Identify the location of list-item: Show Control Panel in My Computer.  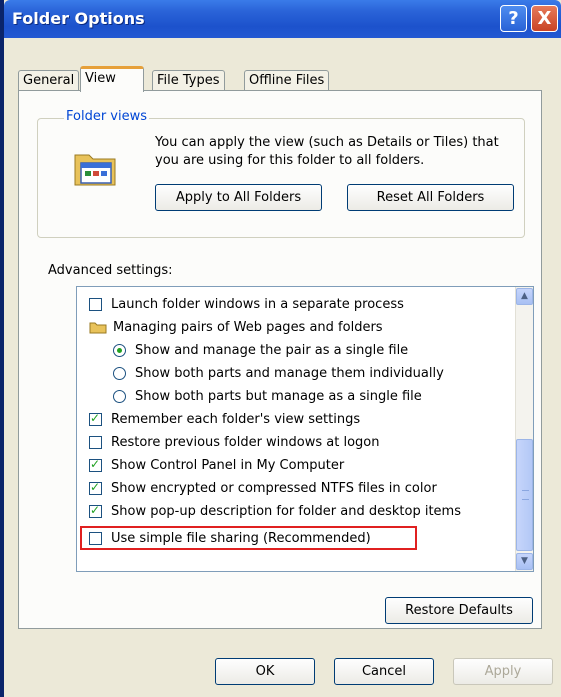
(216, 465).